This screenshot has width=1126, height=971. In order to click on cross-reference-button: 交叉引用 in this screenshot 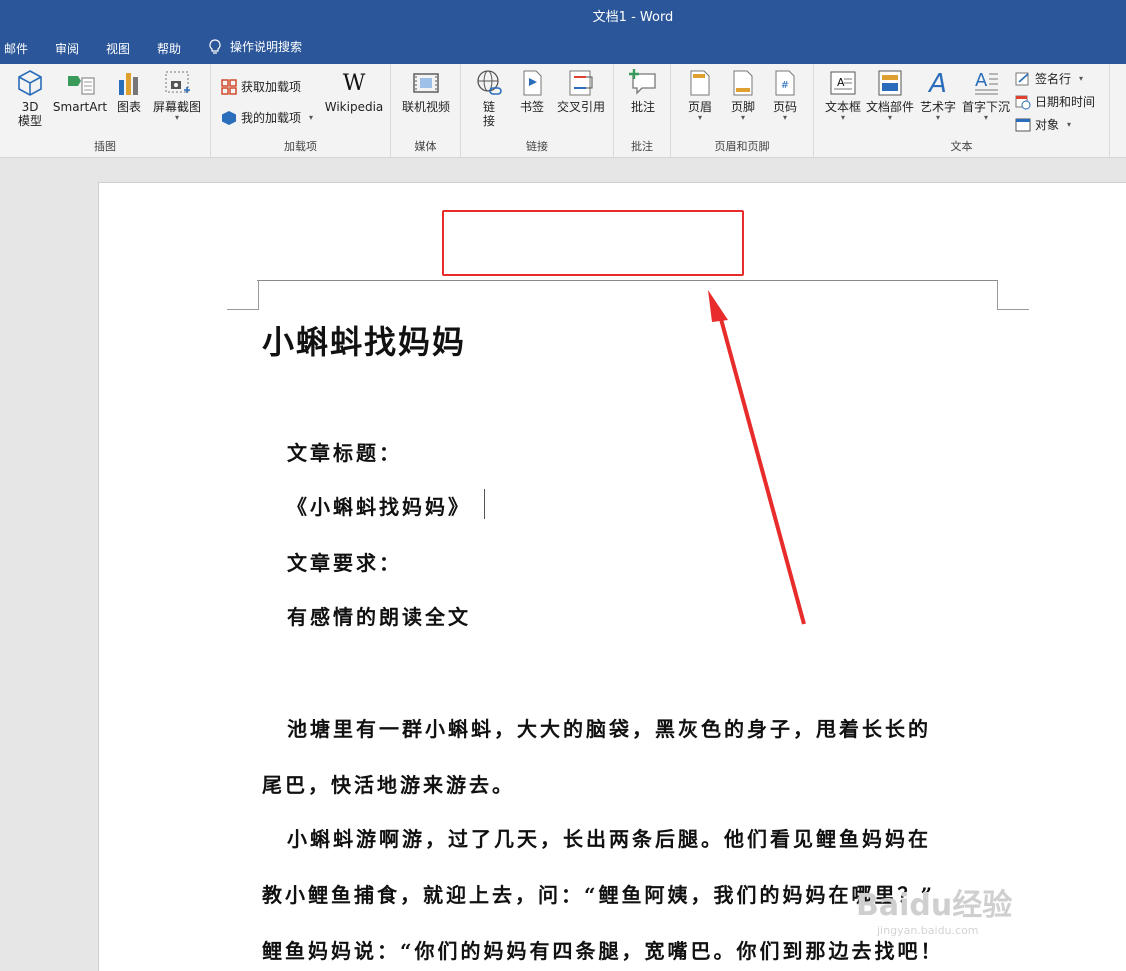, I will do `click(581, 91)`.